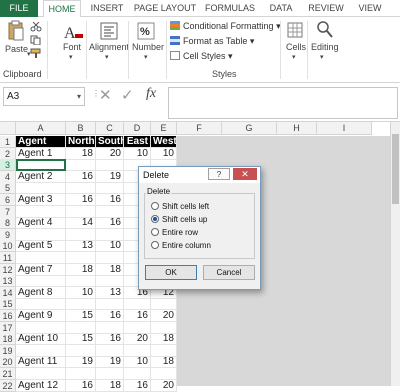 This screenshot has height=392, width=400. Describe the element at coordinates (296, 47) in the screenshot. I see `cells-button: Cells` at that location.